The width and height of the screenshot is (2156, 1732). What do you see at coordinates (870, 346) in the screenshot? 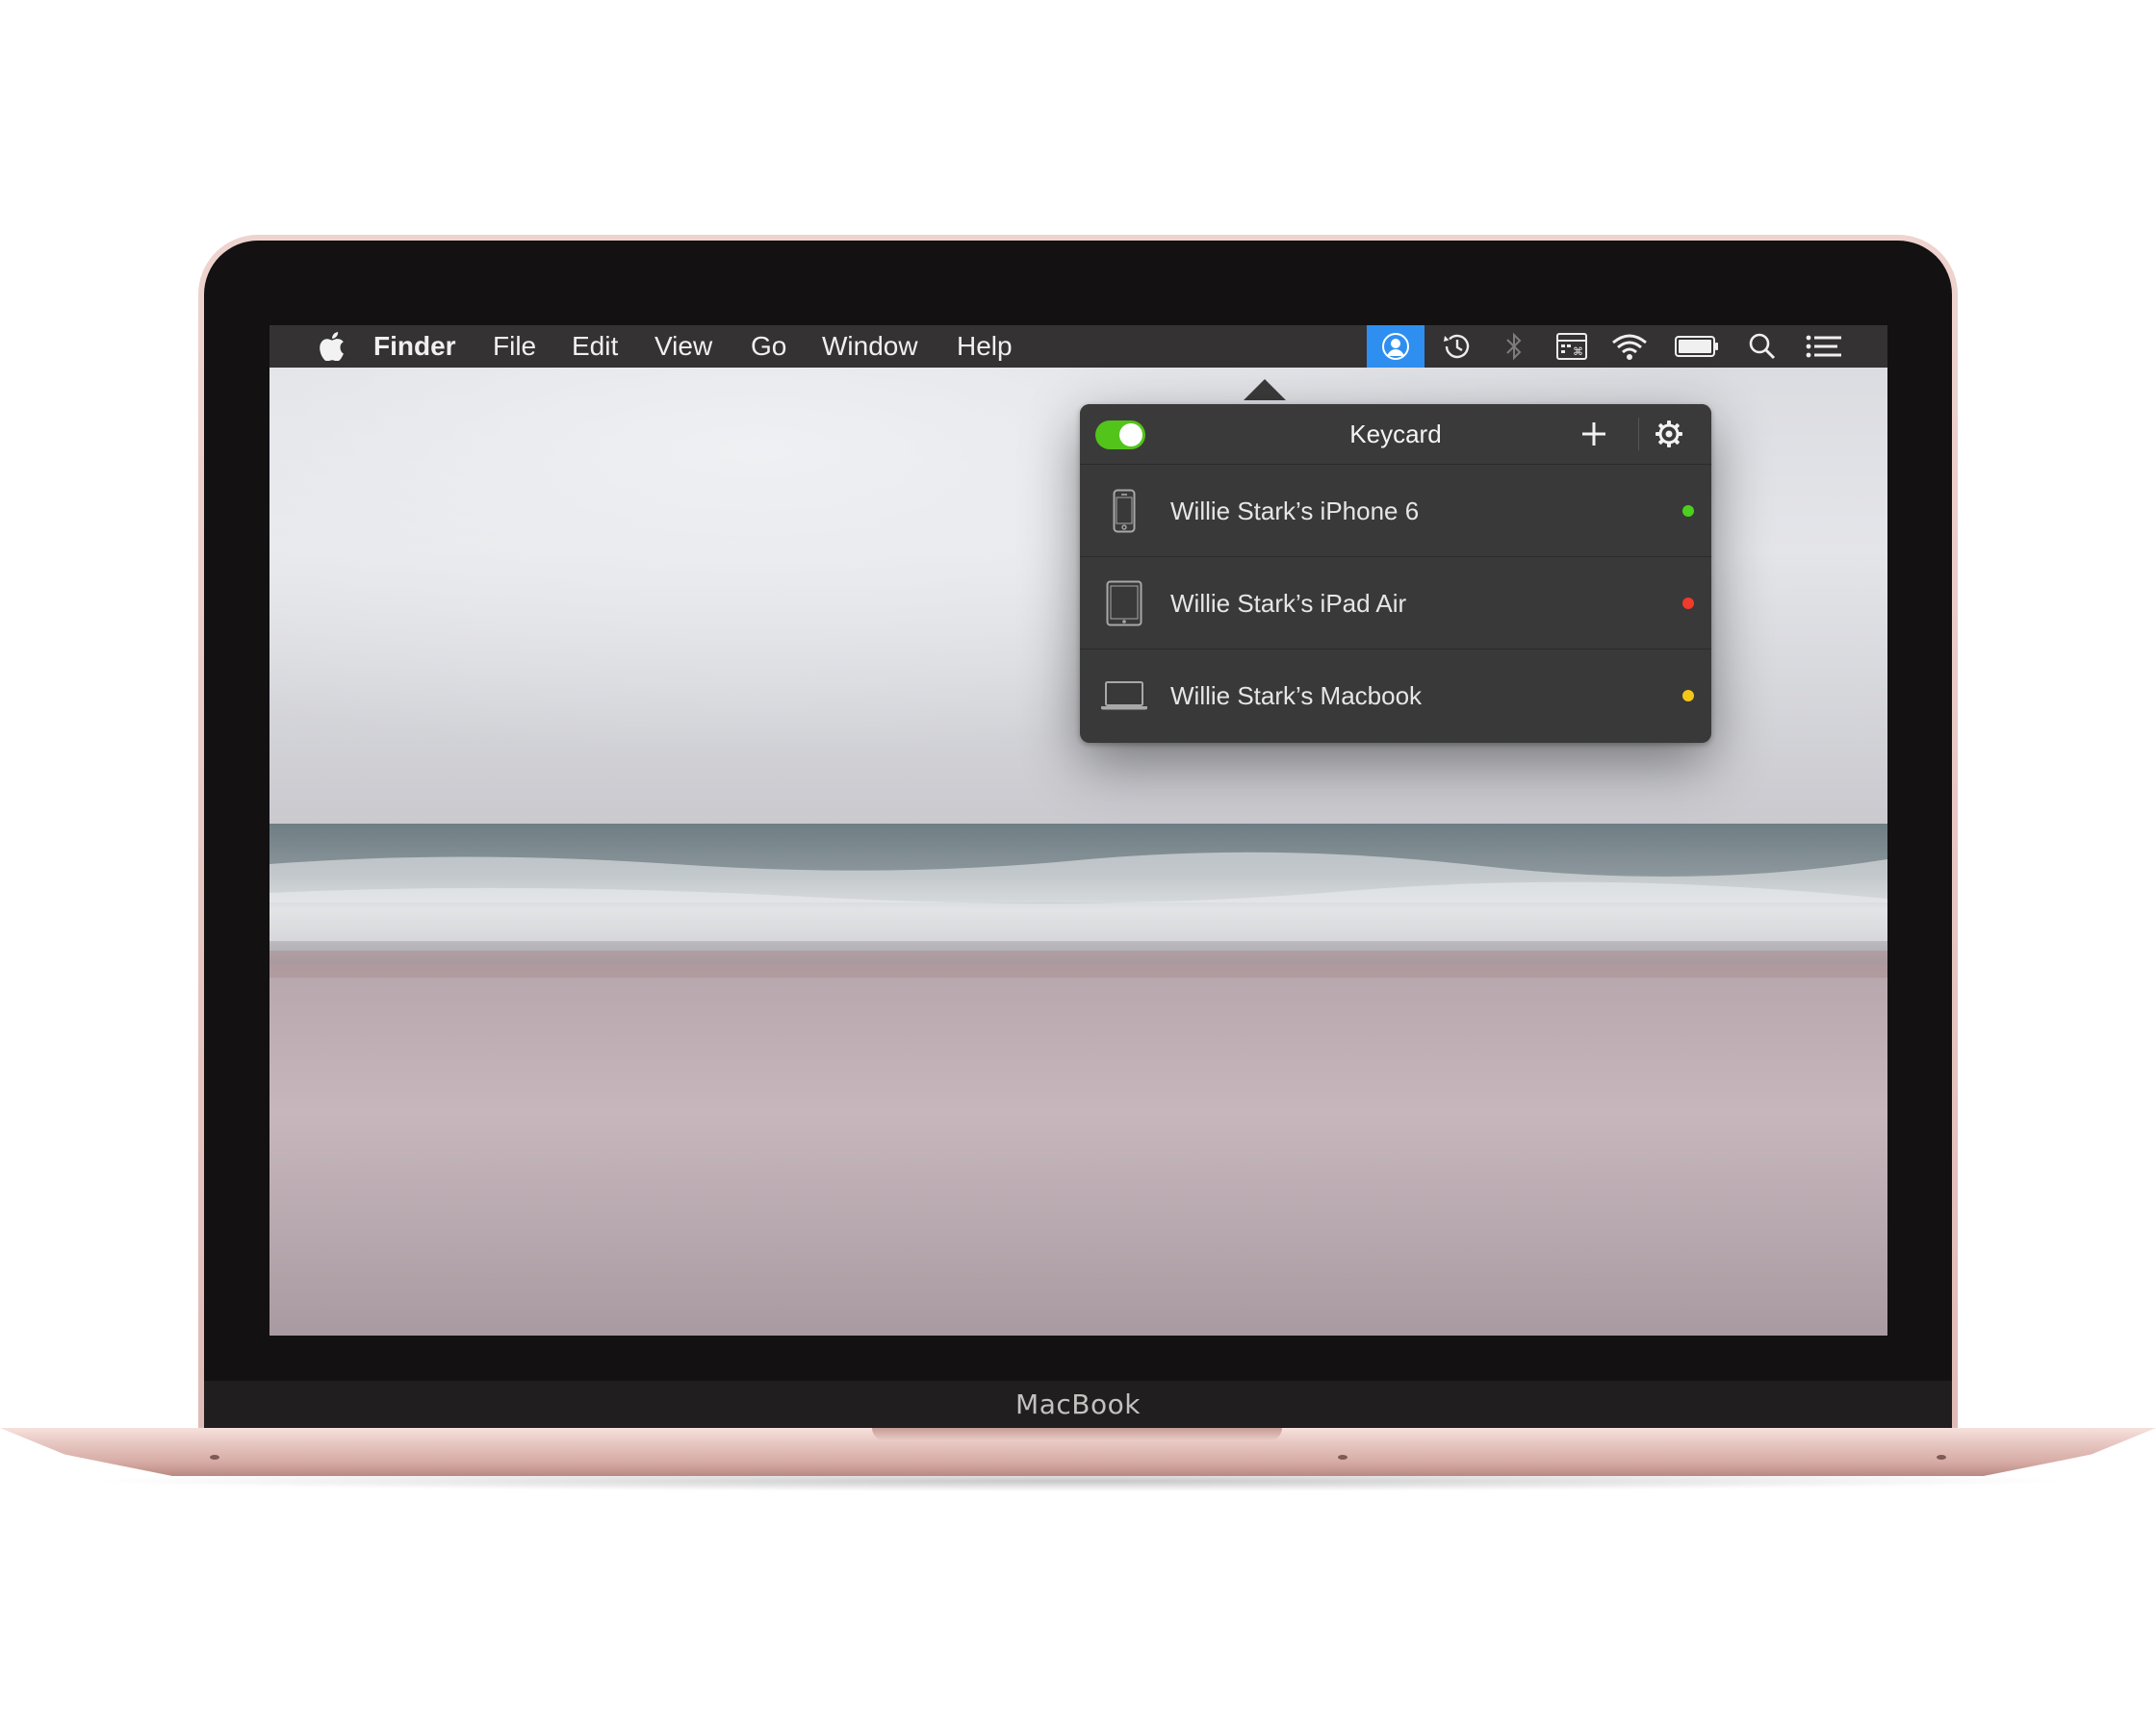
I see `menu-window: Window` at bounding box center [870, 346].